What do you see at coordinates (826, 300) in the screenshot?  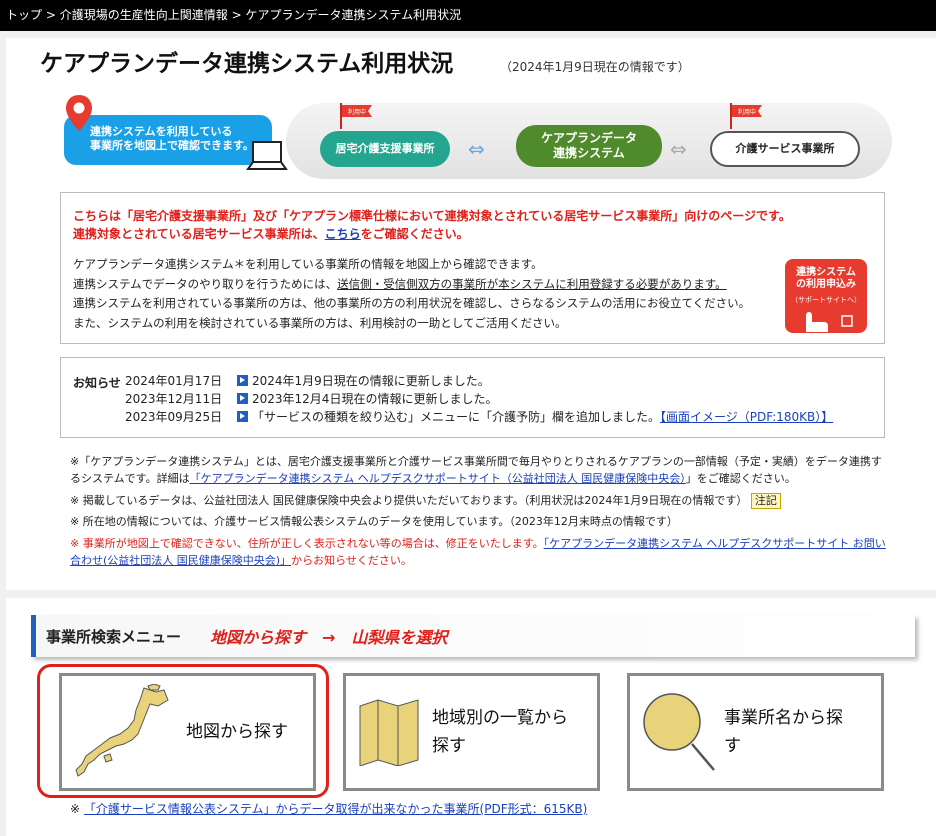 I see `apply-sub: （サポートサイトへ）` at bounding box center [826, 300].